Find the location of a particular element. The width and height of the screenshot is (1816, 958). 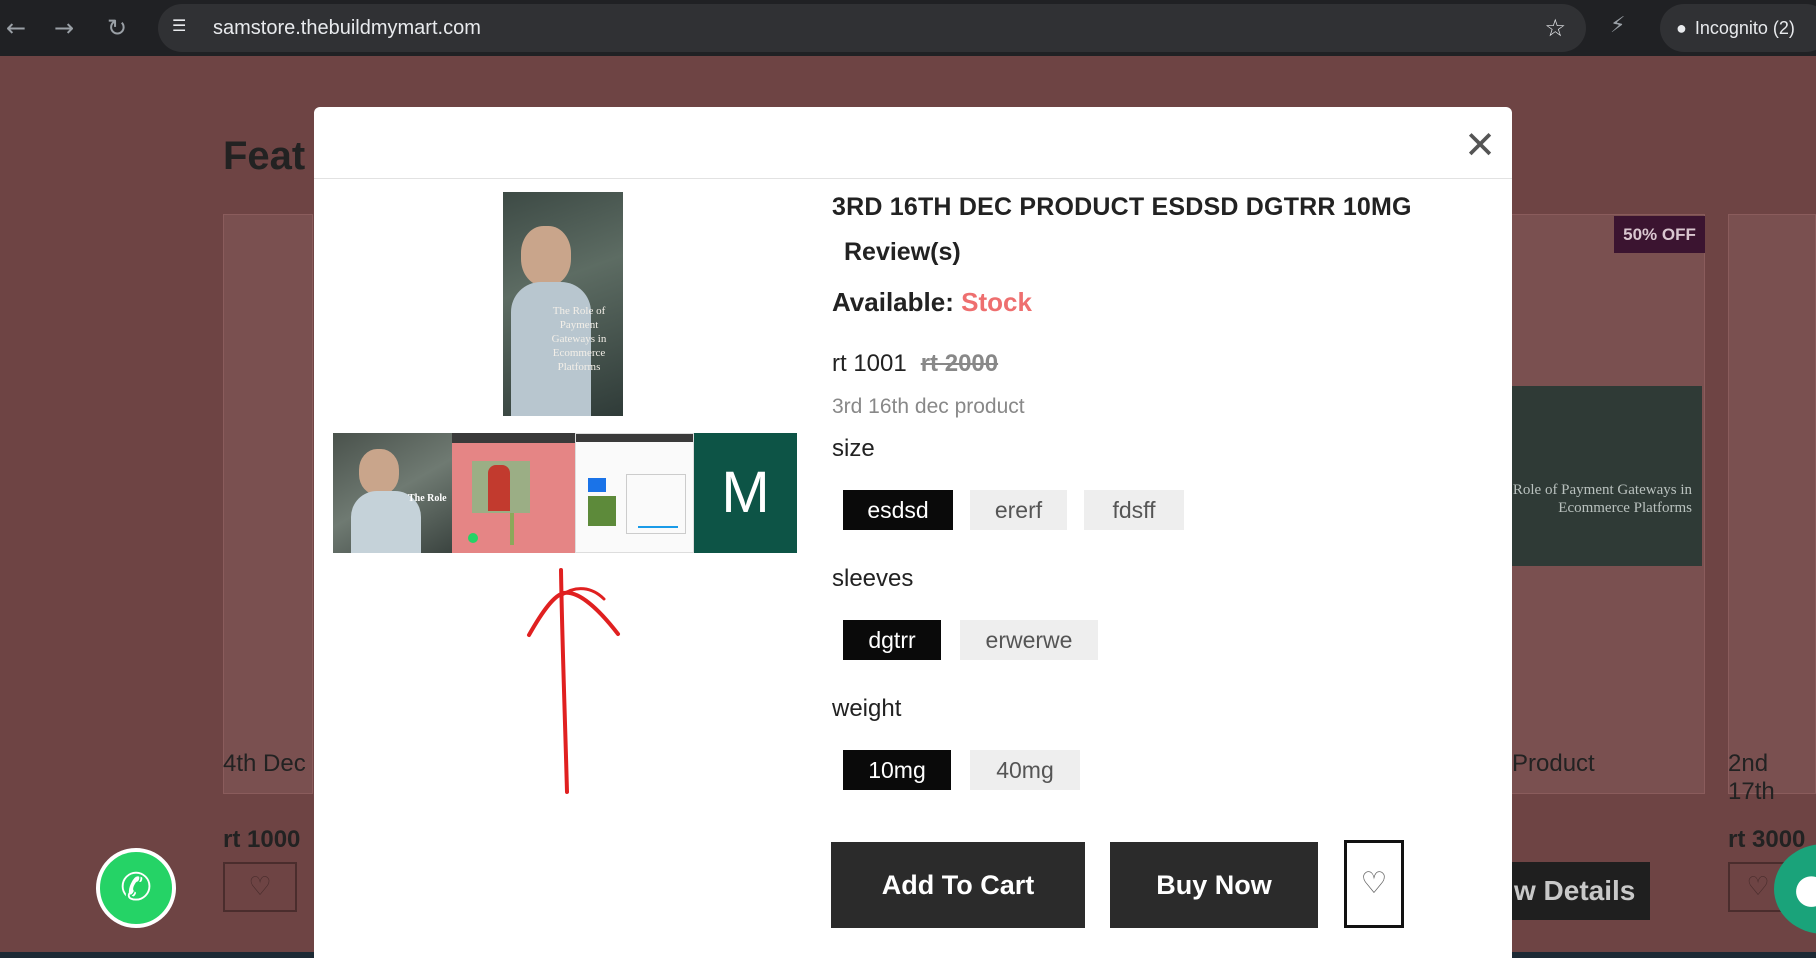

incognito-profile-button: ● Incognito (2) is located at coordinates (1738, 28).